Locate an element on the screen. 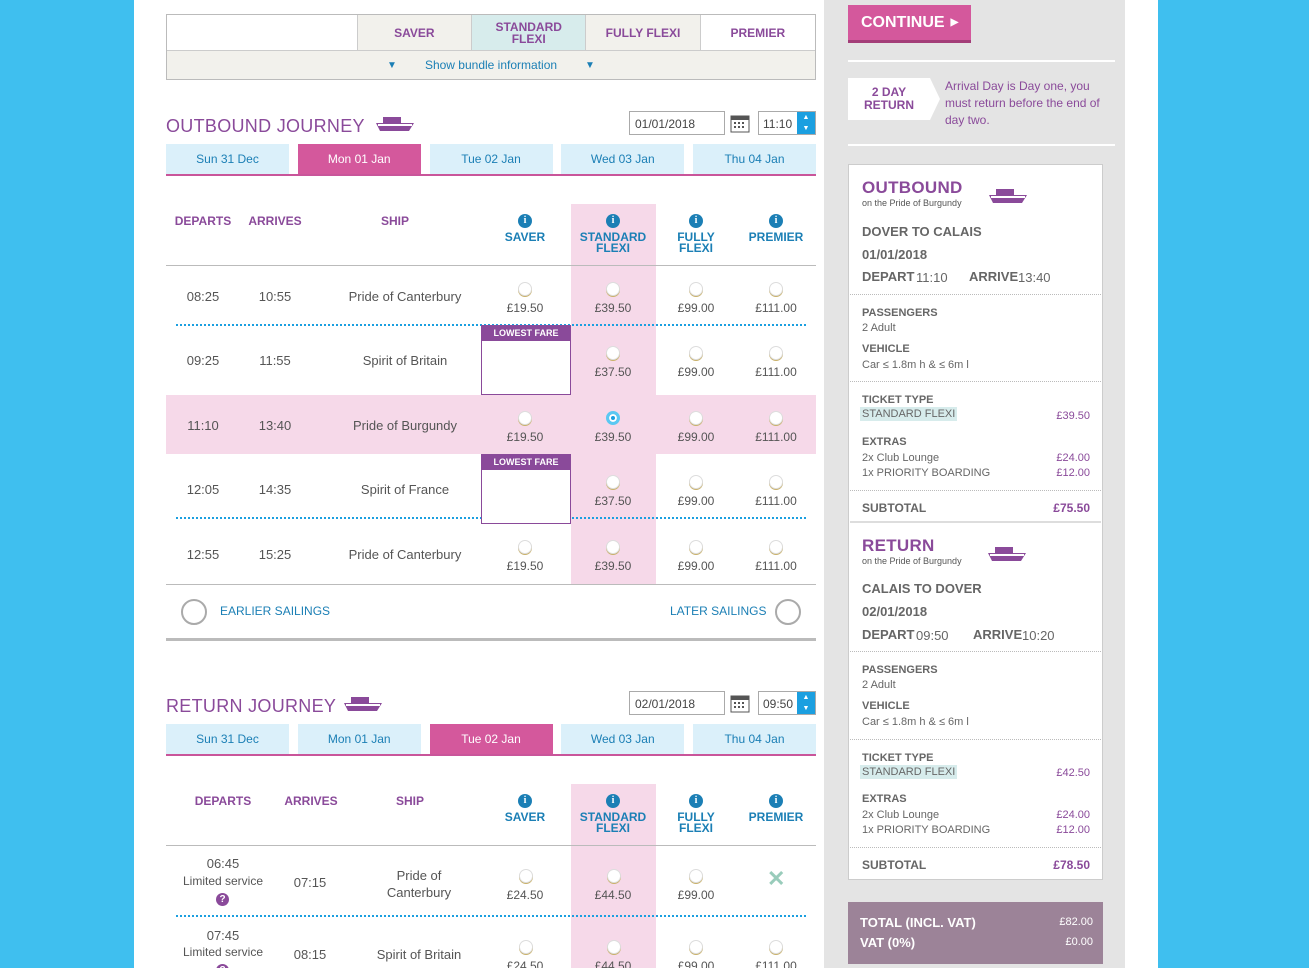  summary-arrive-time: 13:40 is located at coordinates (1034, 277).